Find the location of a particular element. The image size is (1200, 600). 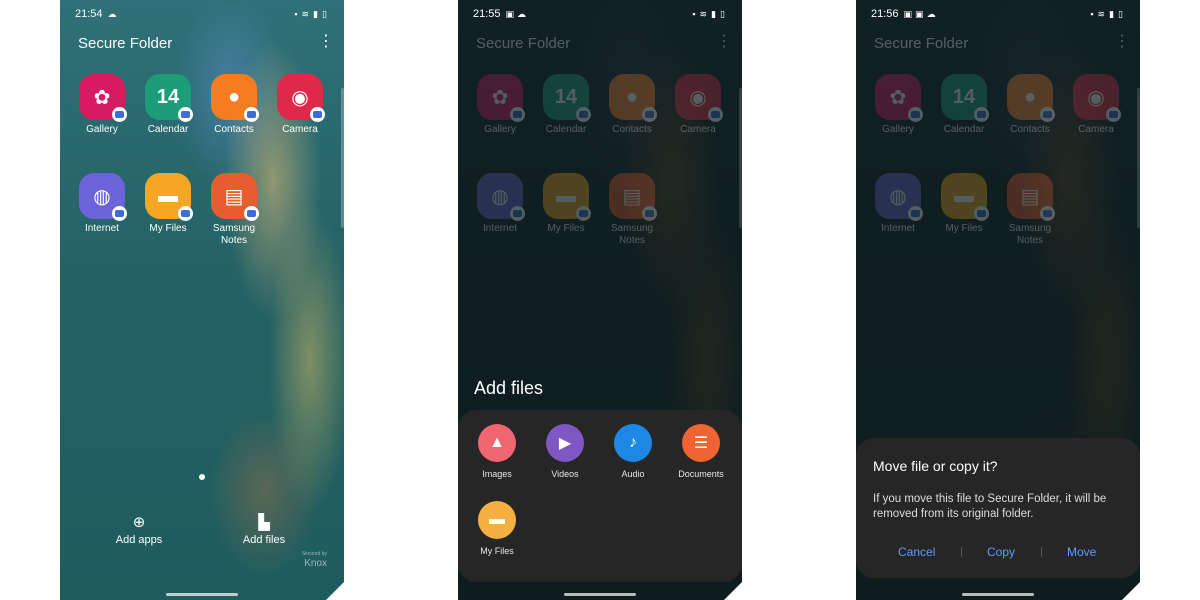

option-images: ▲ Images is located at coordinates (497, 451).